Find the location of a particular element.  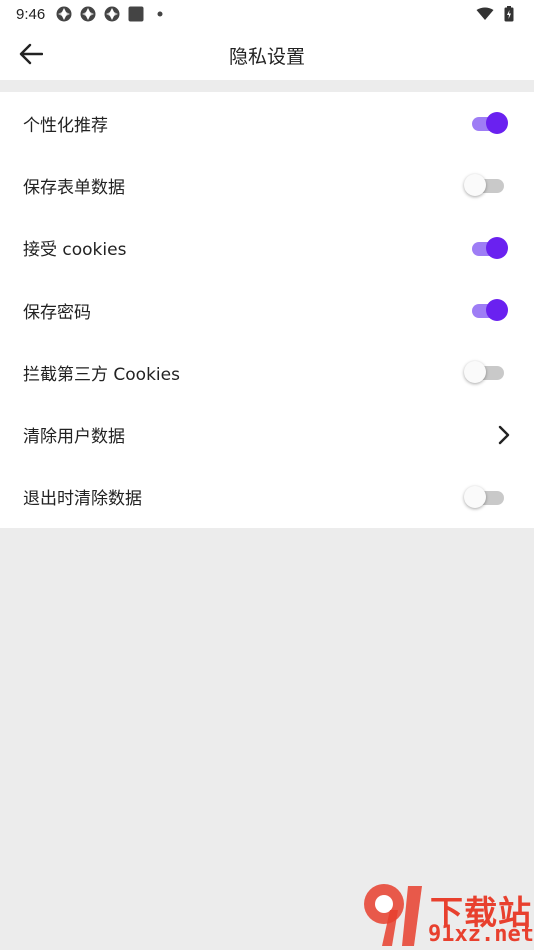

dot-icon is located at coordinates (160, 14).